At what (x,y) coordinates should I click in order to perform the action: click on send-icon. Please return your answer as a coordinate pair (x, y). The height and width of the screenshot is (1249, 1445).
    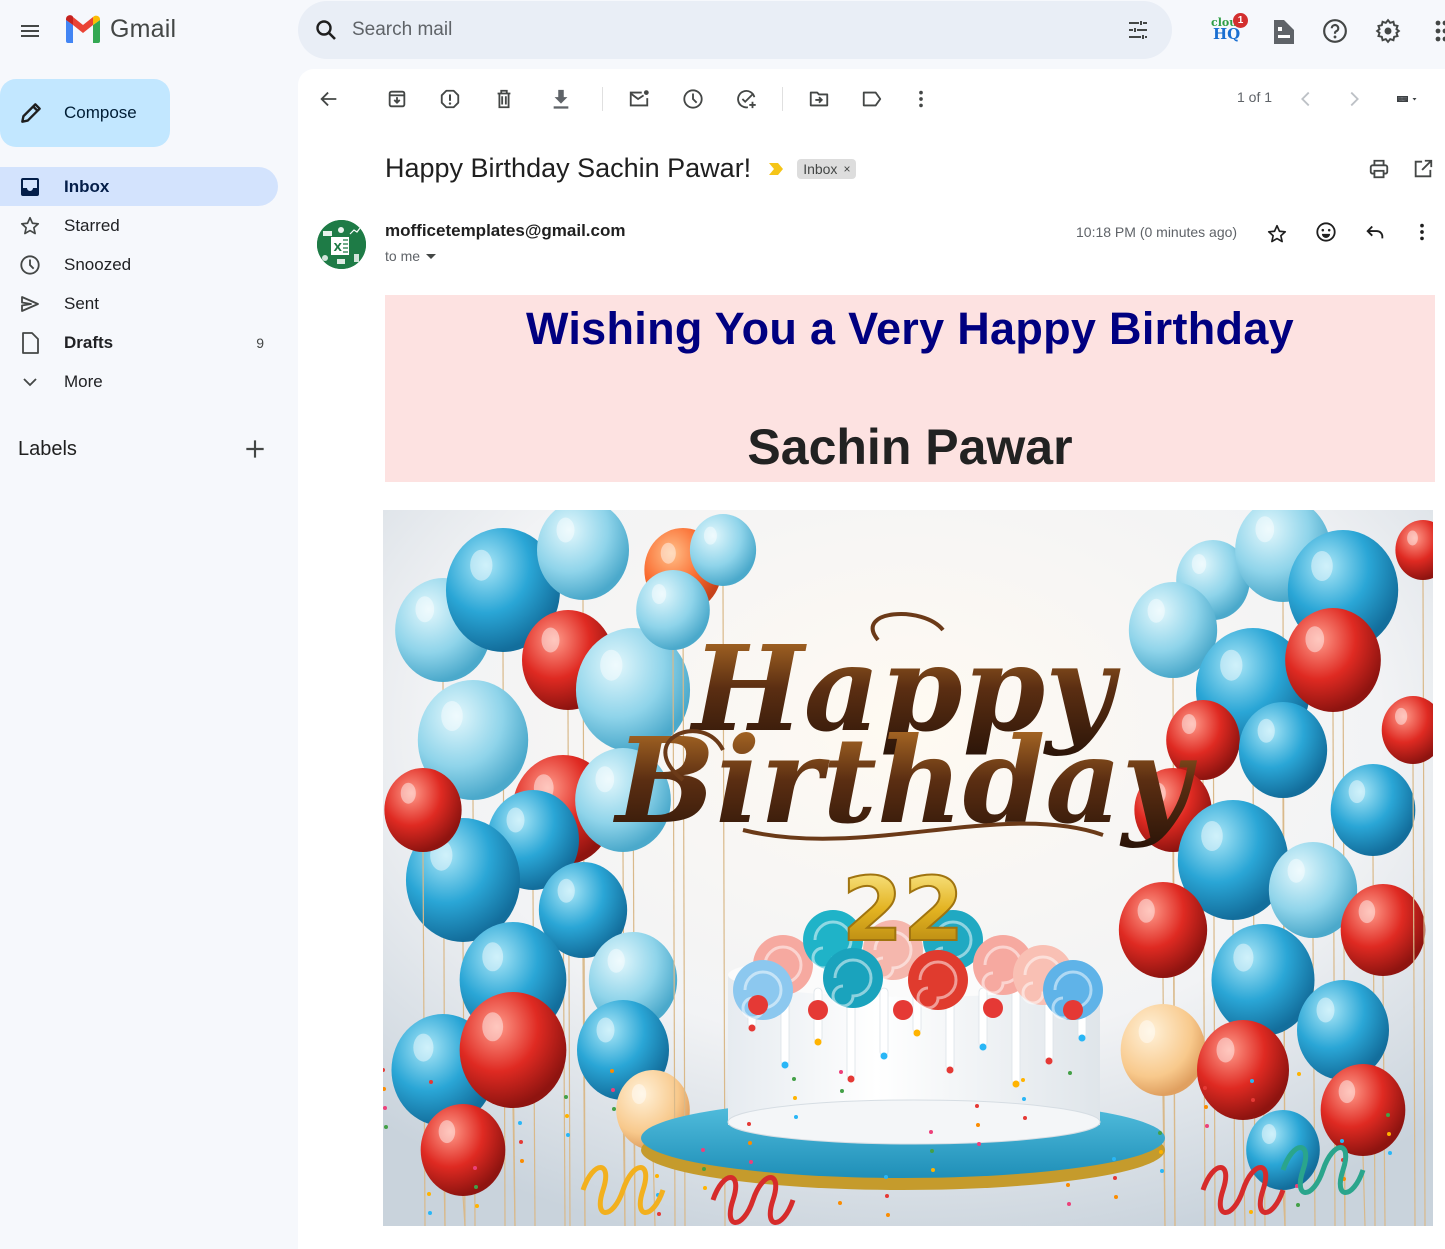
    Looking at the image, I should click on (30, 303).